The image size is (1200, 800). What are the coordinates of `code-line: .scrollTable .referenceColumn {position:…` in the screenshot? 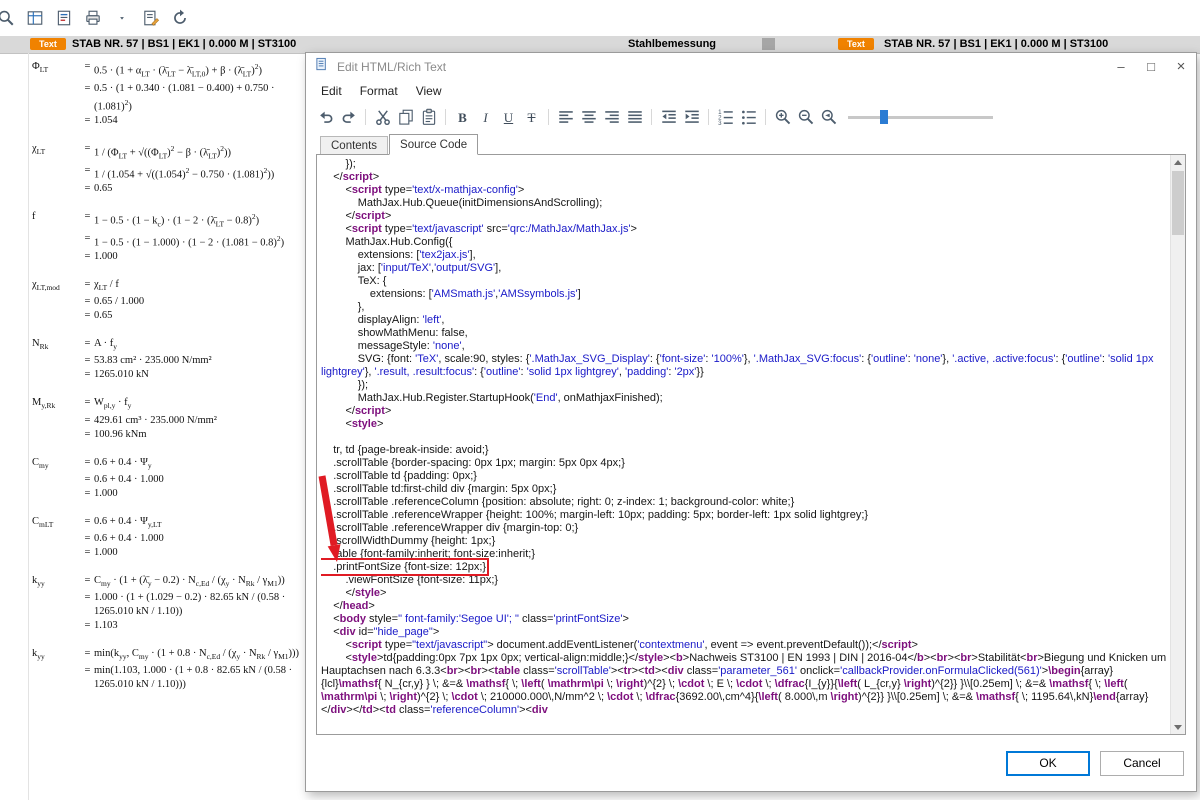 It's located at (744, 502).